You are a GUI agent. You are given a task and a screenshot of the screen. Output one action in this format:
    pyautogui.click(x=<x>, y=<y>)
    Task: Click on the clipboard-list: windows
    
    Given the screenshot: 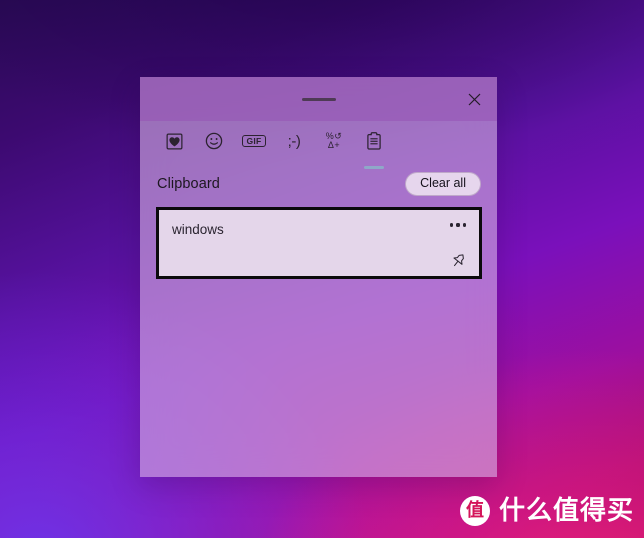 What is the action you would take?
    pyautogui.click(x=318, y=238)
    